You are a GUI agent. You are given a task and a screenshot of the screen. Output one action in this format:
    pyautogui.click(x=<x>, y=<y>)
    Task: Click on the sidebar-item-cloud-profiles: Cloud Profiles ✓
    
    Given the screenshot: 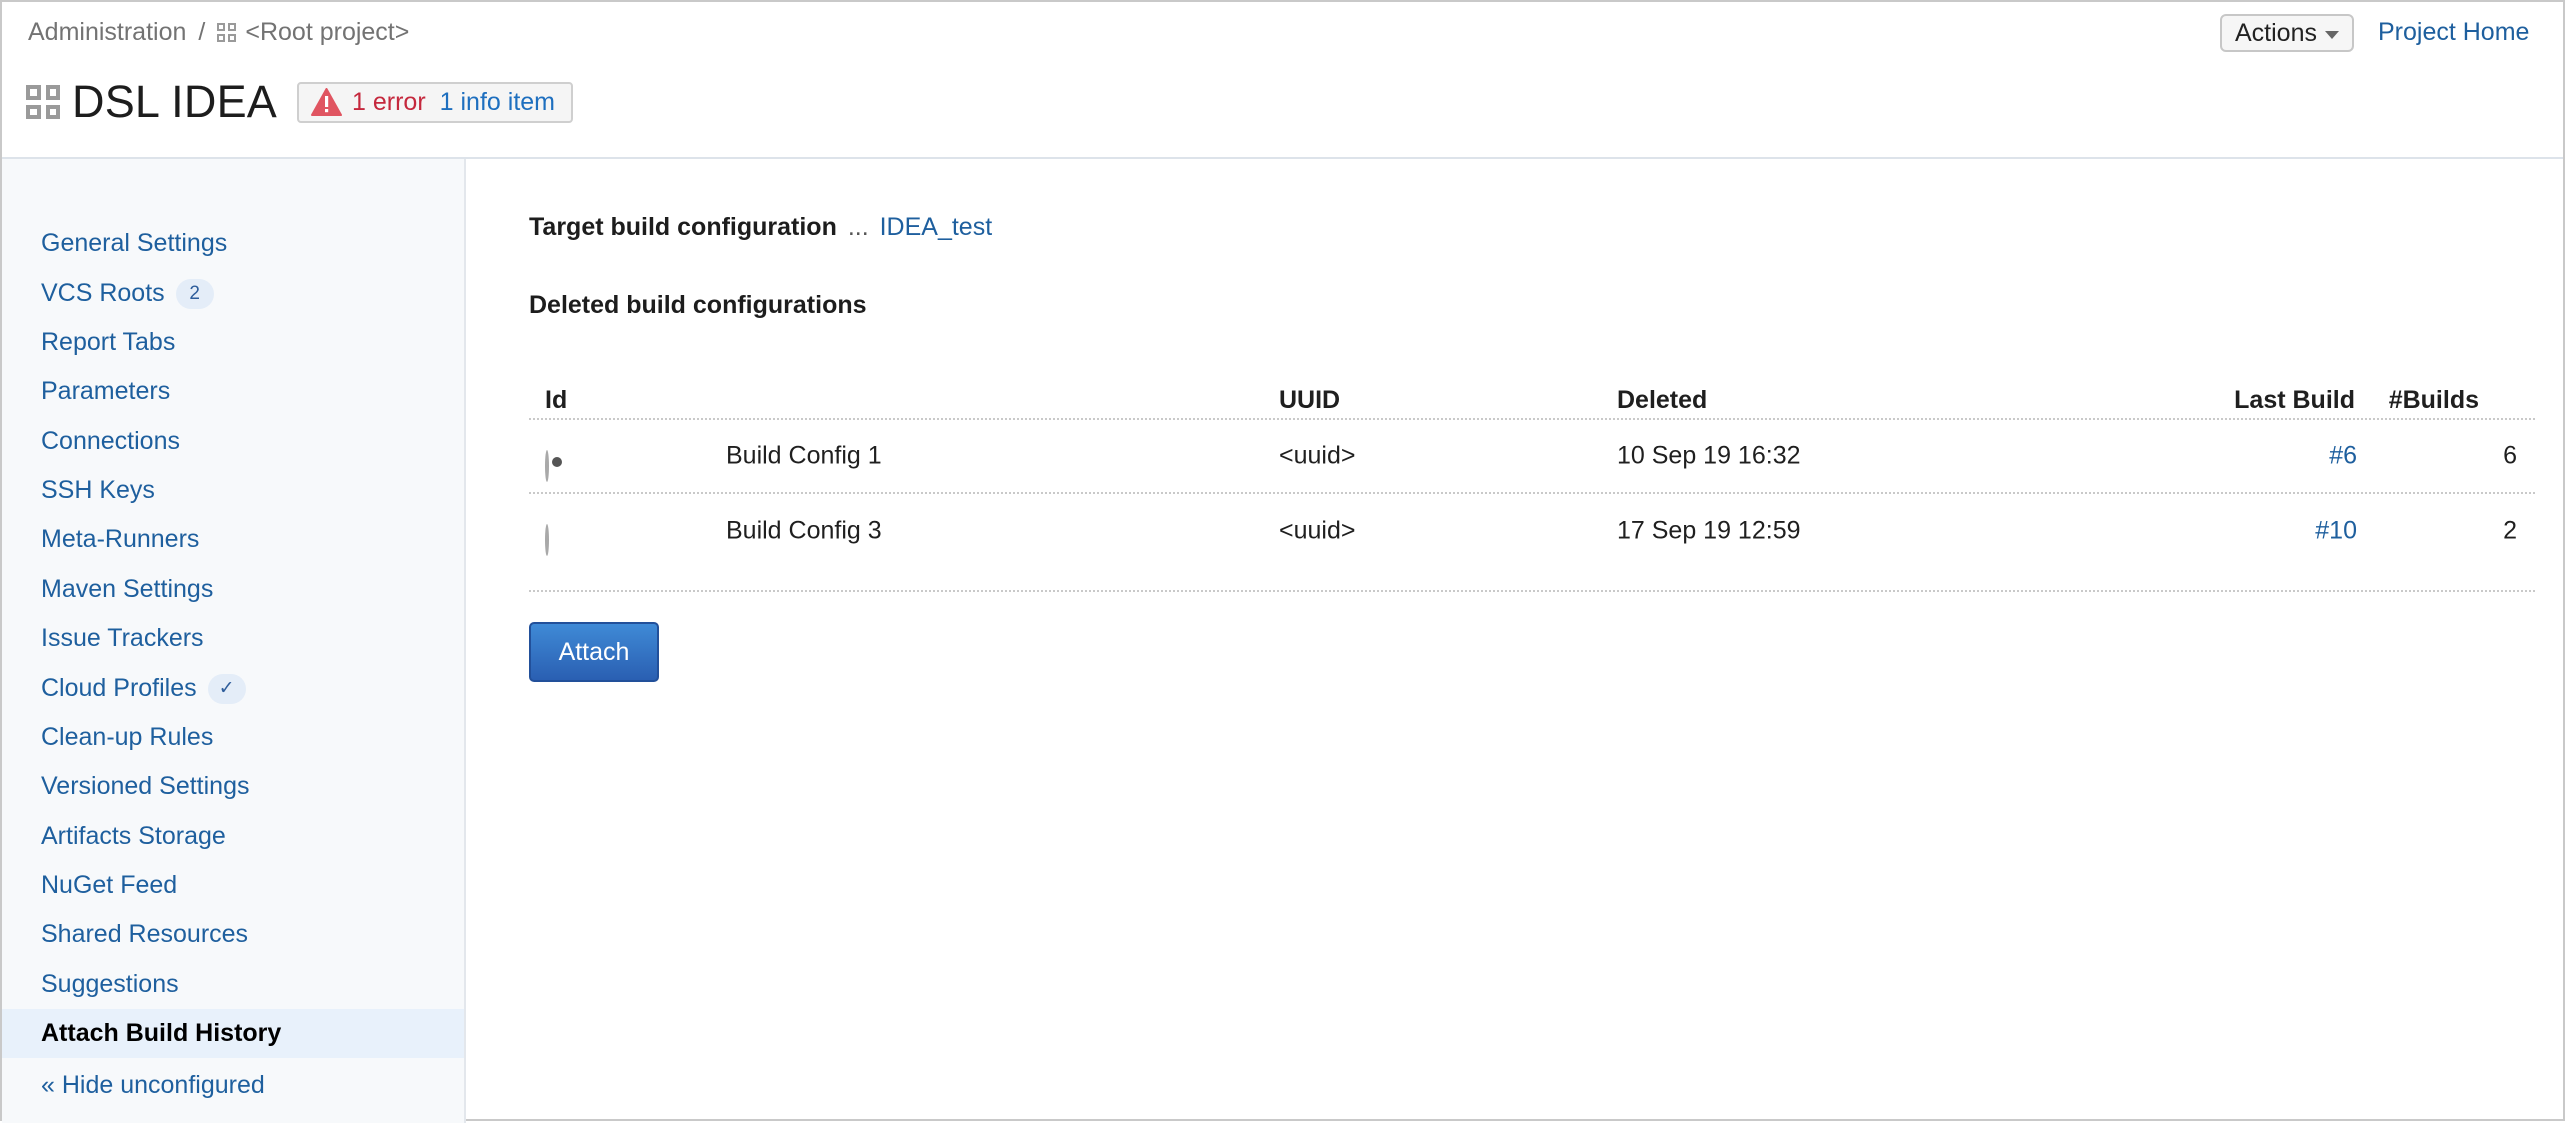 What is the action you would take?
    pyautogui.click(x=233, y=688)
    